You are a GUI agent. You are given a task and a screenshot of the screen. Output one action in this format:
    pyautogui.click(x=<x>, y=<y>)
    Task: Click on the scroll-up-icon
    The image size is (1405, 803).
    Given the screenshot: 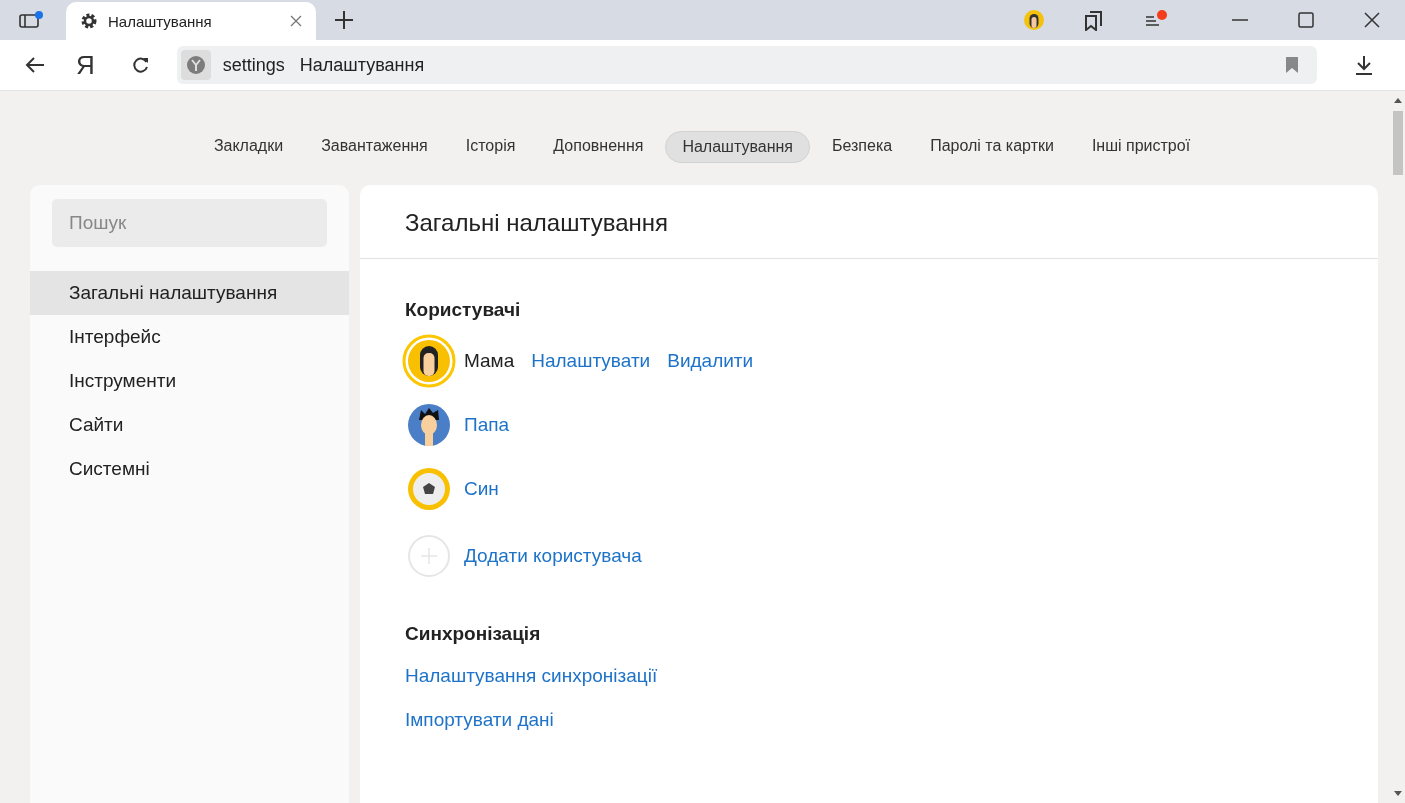 What is the action you would take?
    pyautogui.click(x=1397, y=100)
    